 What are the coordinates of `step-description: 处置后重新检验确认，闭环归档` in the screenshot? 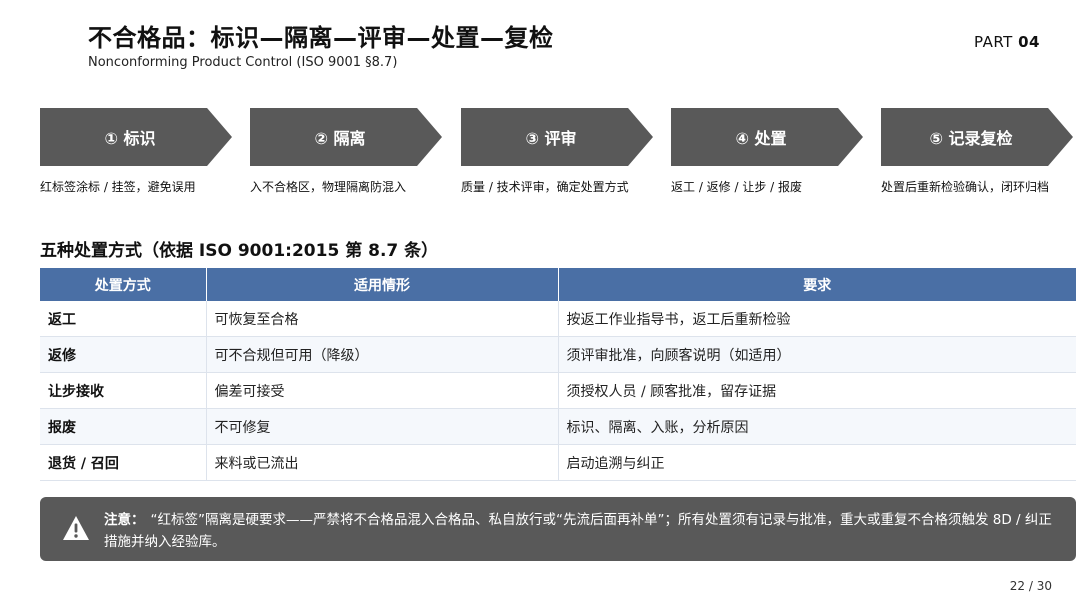 It's located at (965, 187).